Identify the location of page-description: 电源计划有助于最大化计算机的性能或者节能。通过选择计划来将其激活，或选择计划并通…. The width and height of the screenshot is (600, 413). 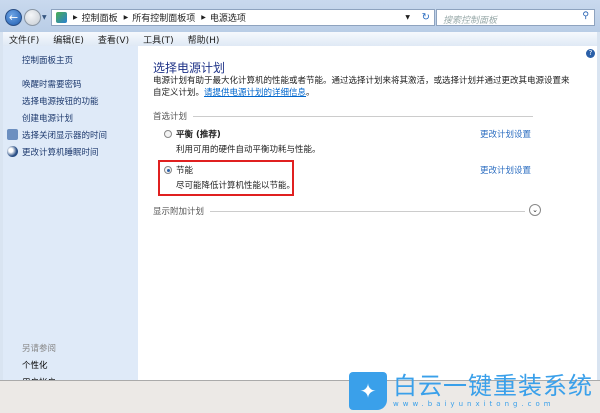
(361, 87).